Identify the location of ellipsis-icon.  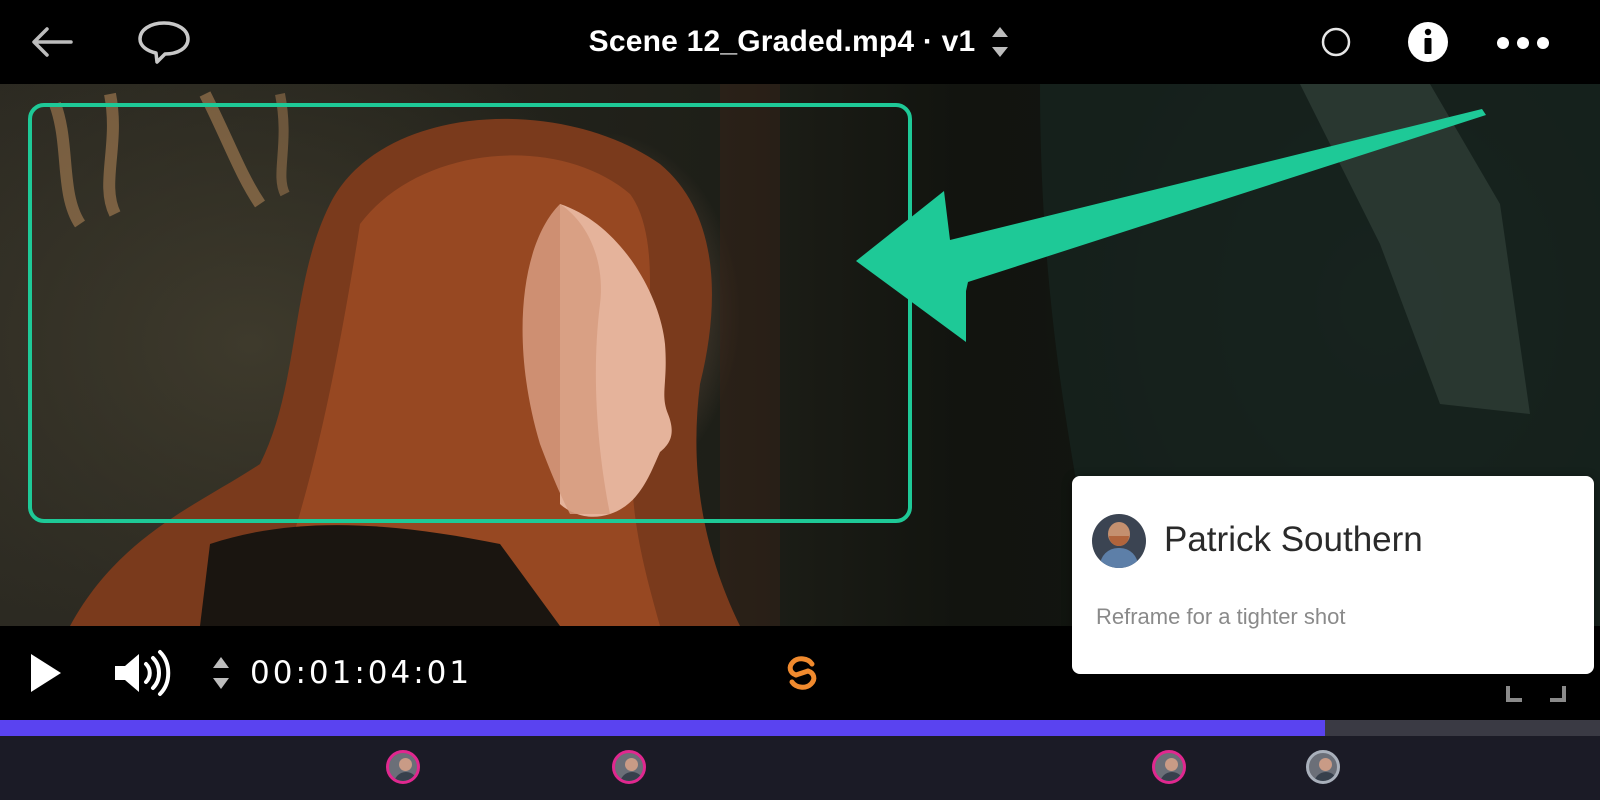
(1523, 43).